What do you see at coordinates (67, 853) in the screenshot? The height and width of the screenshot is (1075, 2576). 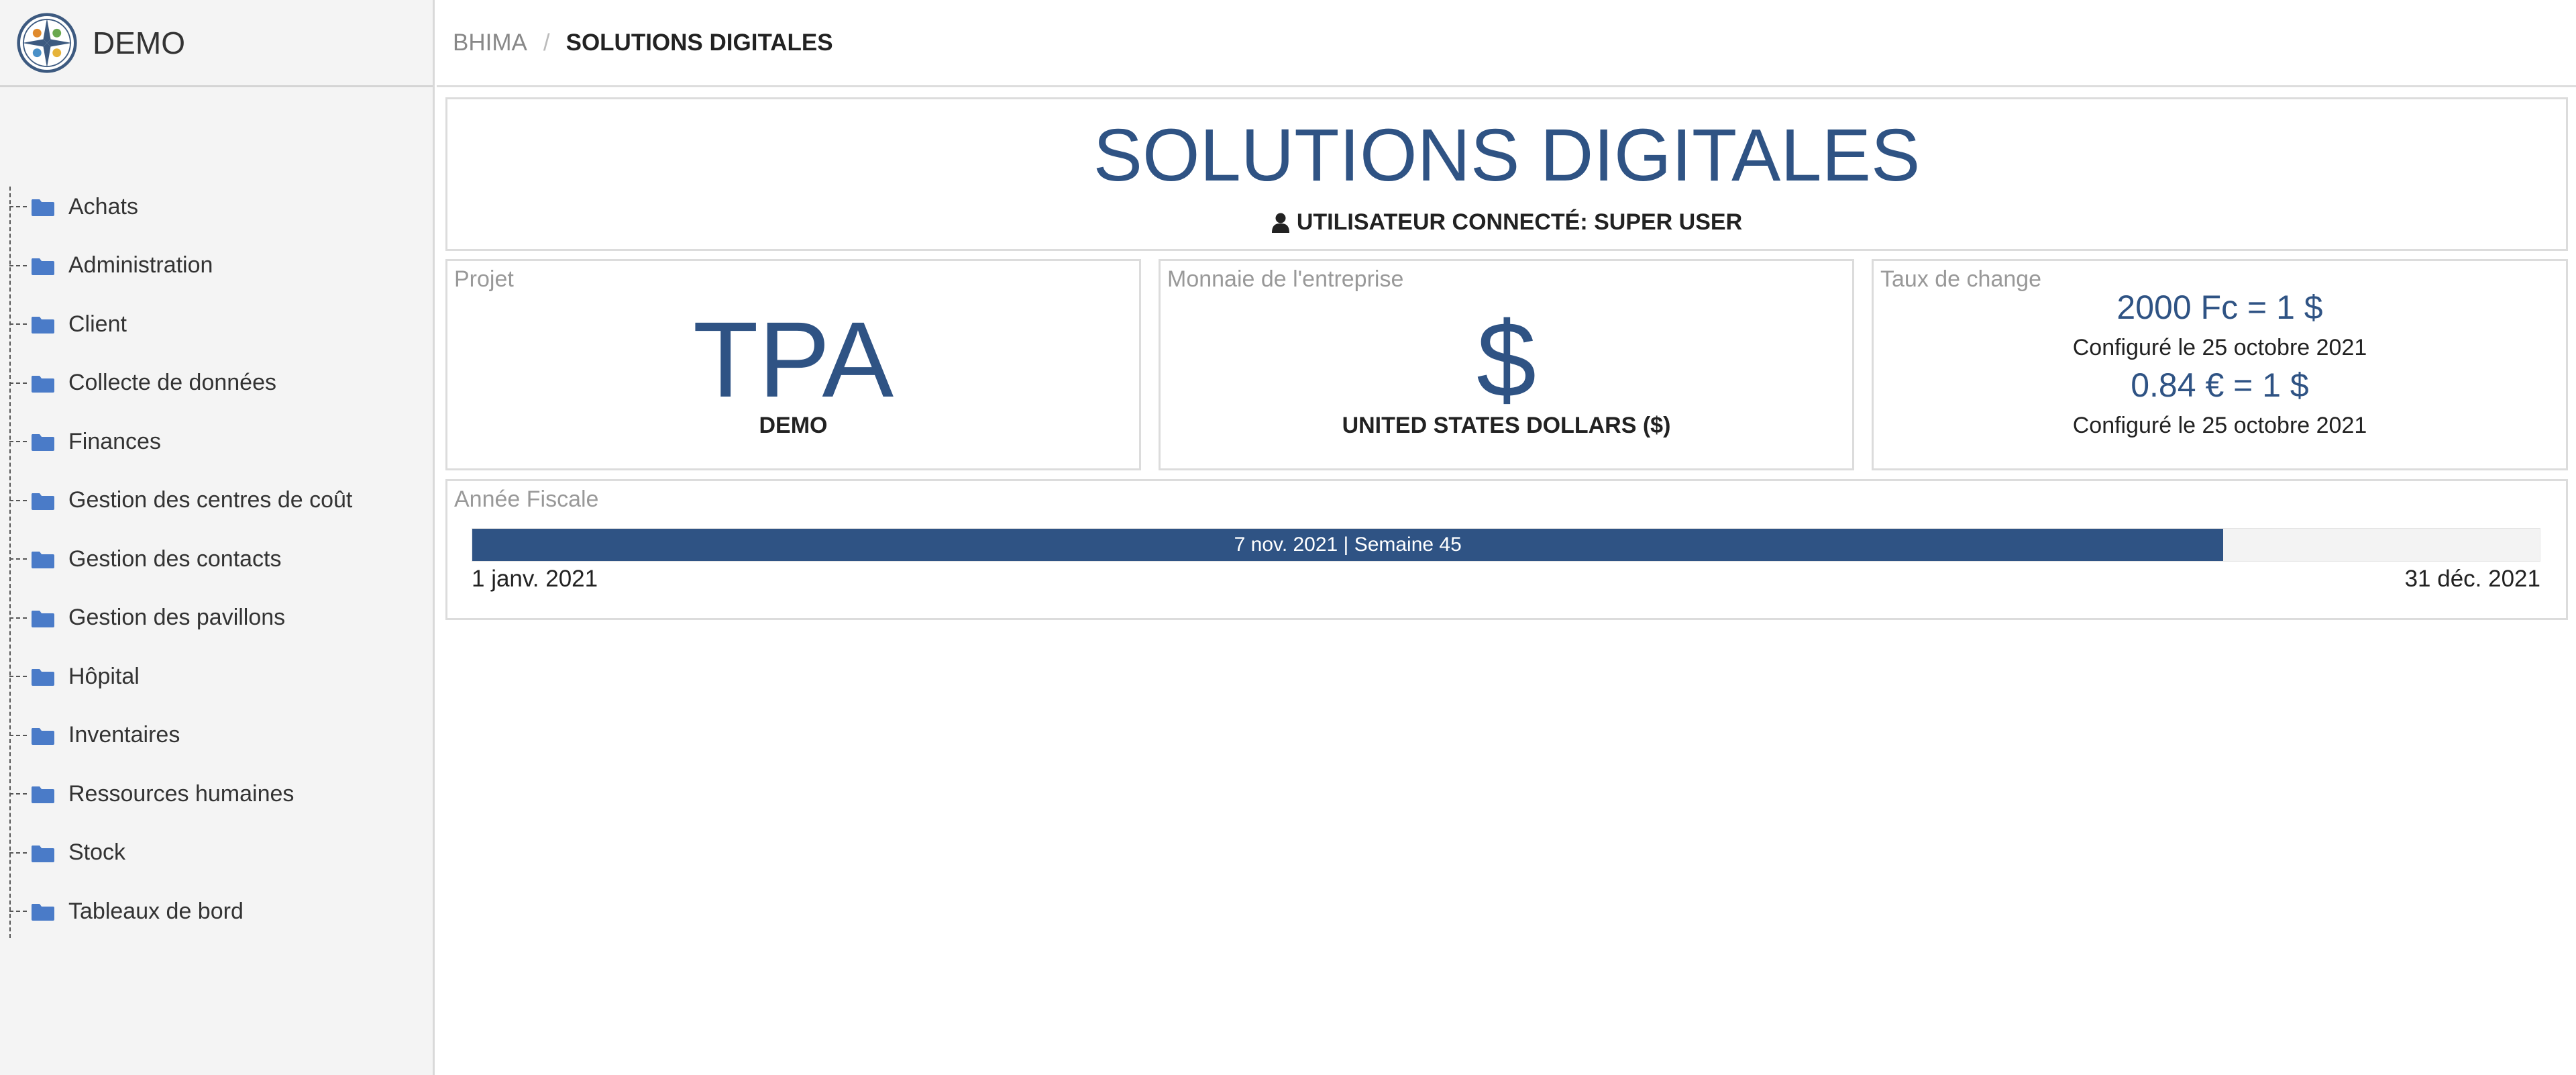 I see `sidebar-item: Stock` at bounding box center [67, 853].